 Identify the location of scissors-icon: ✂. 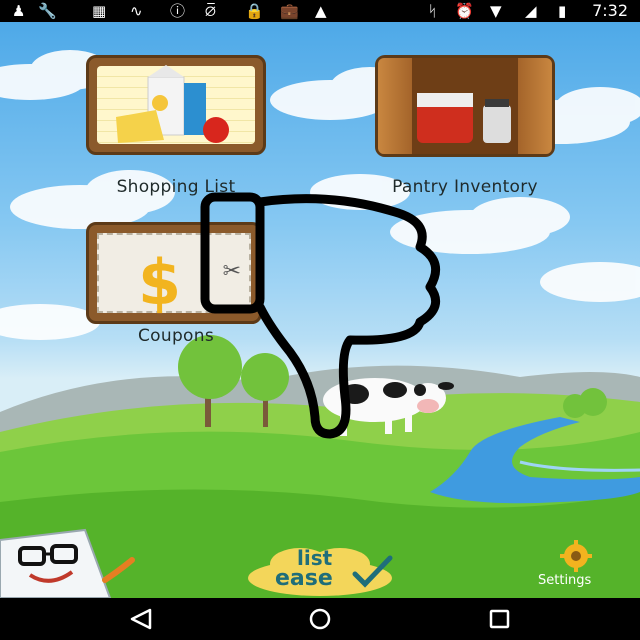
(231, 271).